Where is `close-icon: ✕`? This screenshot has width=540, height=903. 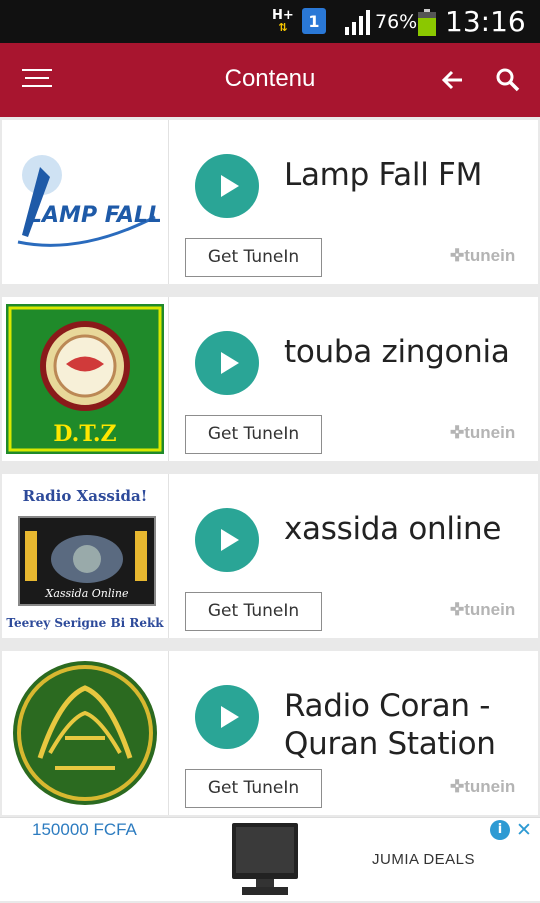
close-icon: ✕ is located at coordinates (524, 830).